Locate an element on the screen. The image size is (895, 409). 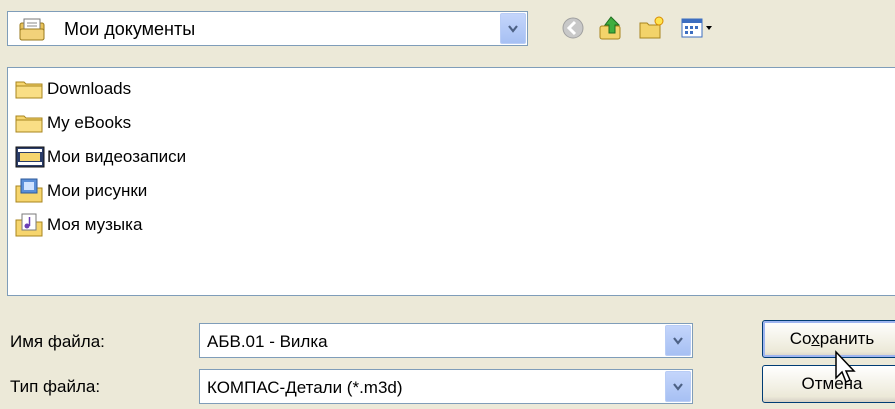
up-folder-icon is located at coordinates (610, 28).